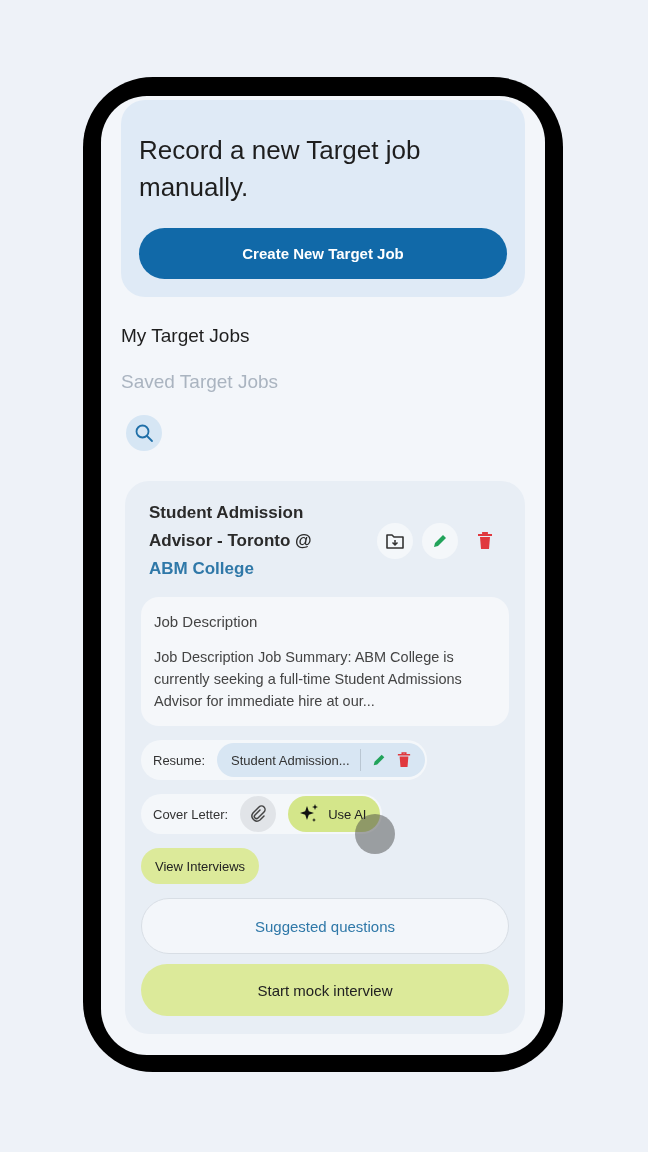  I want to click on section-title: My Target Jobs, so click(186, 336).